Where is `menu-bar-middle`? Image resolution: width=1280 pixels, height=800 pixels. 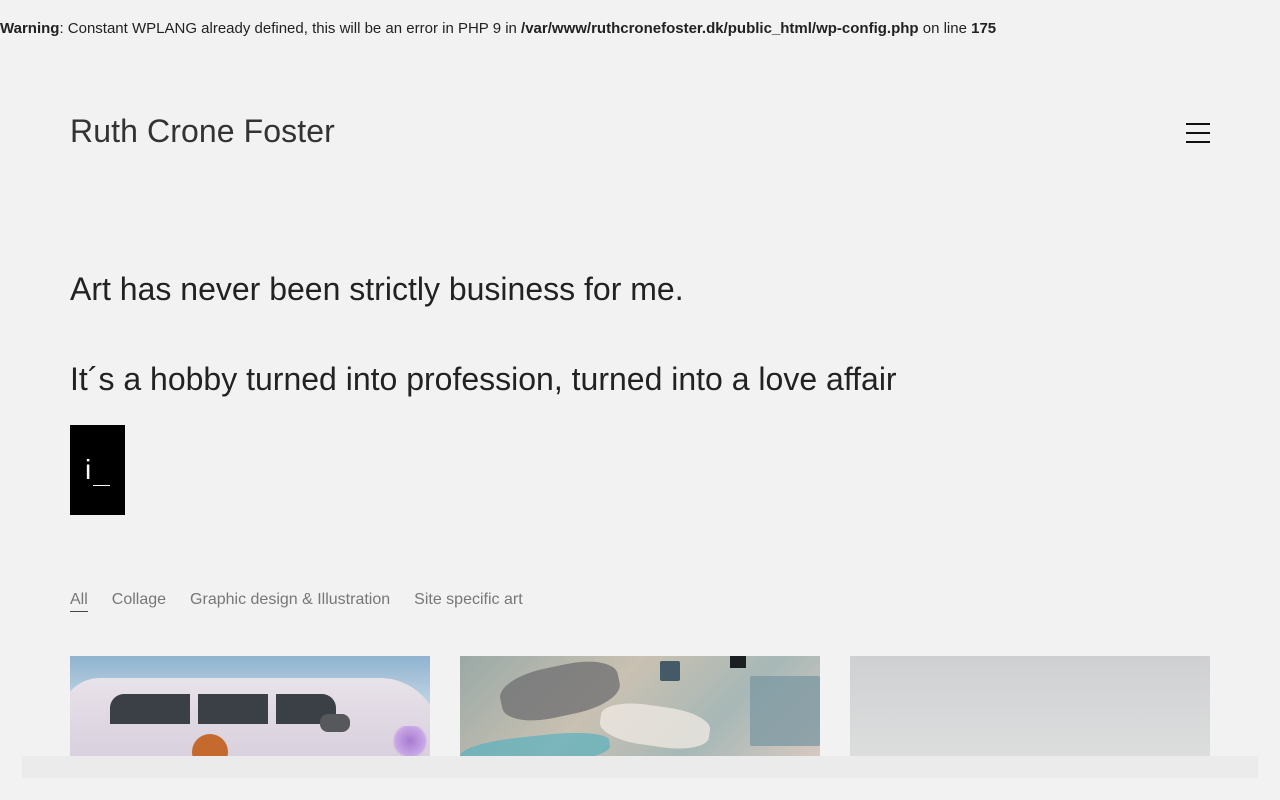
menu-bar-middle is located at coordinates (1198, 133).